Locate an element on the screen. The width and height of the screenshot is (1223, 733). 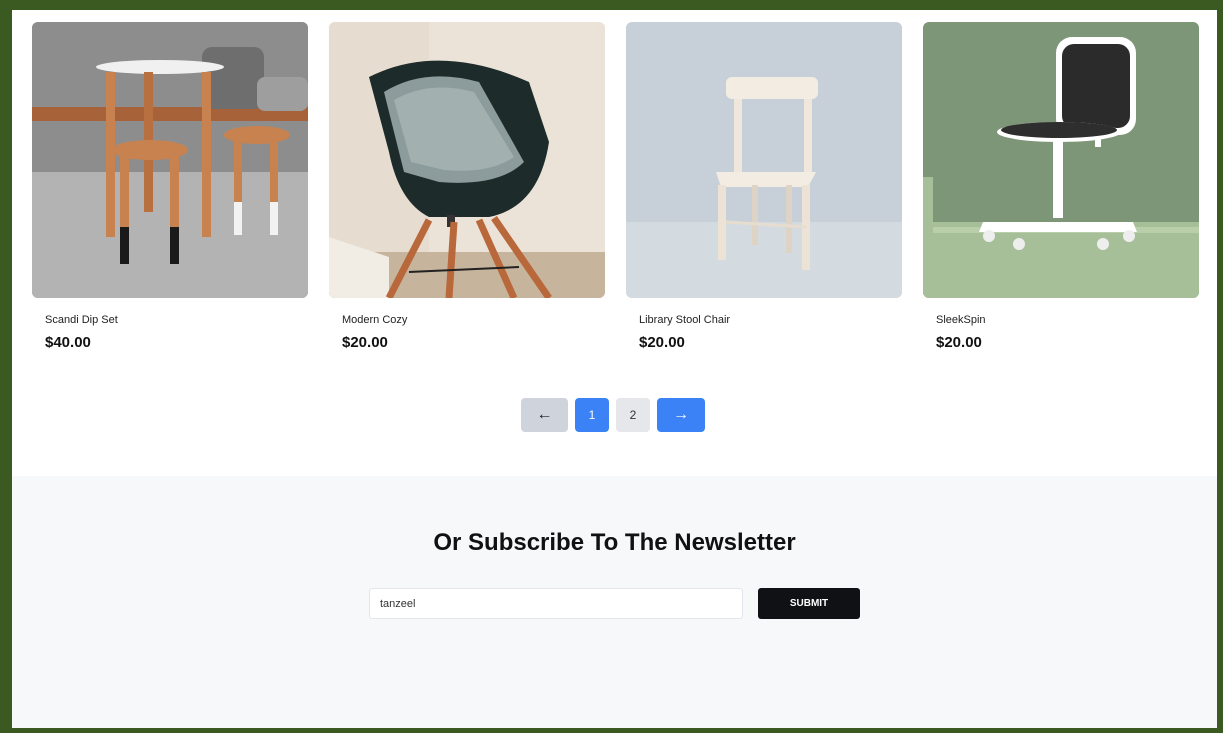
arrow-left-icon: ← is located at coordinates (544, 414).